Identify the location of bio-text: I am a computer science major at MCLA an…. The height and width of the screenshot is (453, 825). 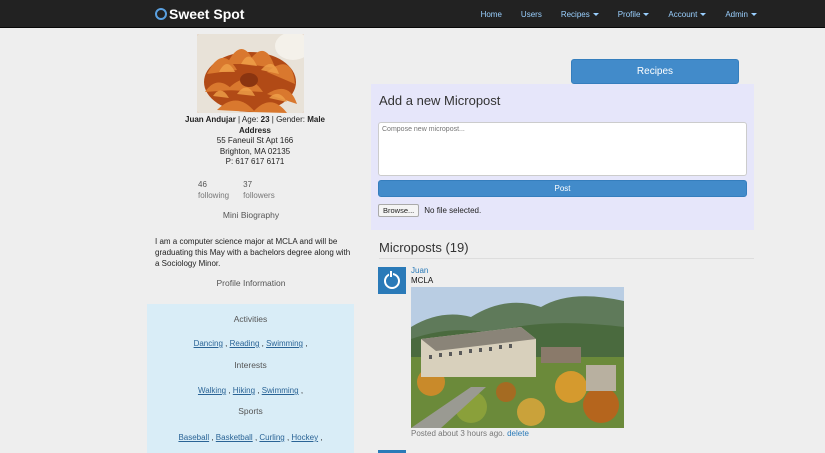
(253, 252).